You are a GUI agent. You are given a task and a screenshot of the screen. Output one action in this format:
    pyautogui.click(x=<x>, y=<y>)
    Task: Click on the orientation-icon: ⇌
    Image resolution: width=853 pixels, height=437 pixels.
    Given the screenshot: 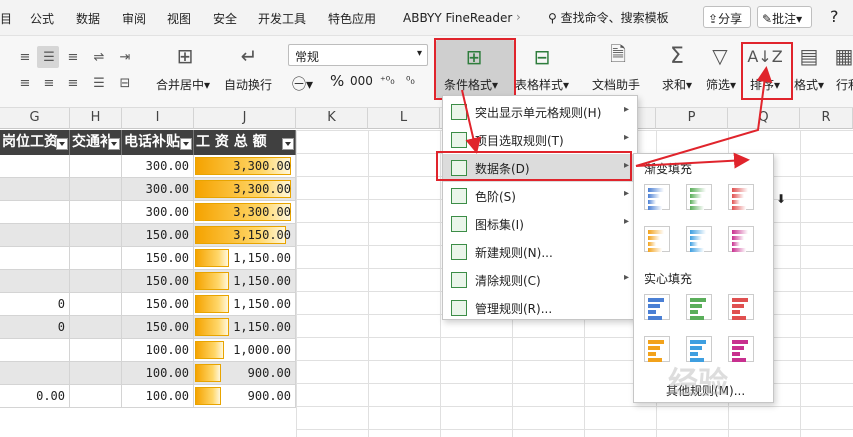 What is the action you would take?
    pyautogui.click(x=99, y=57)
    